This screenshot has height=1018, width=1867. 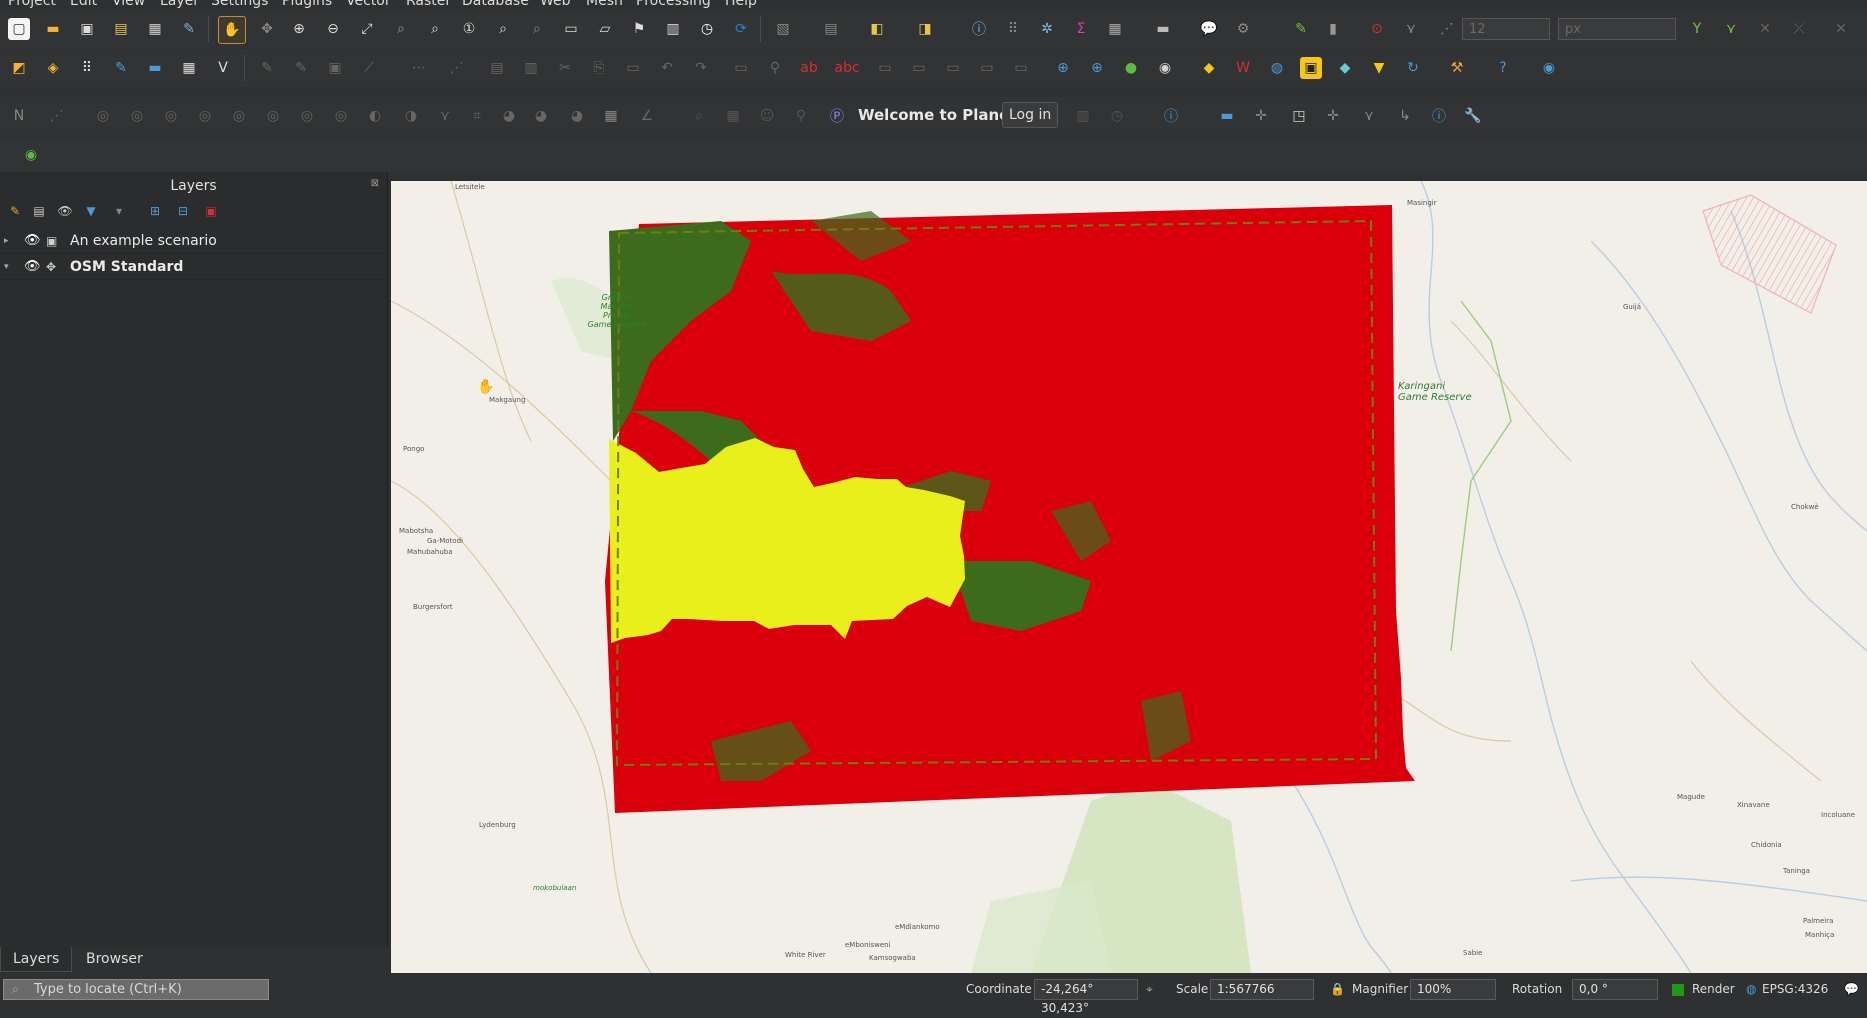 What do you see at coordinates (604, 4) in the screenshot?
I see `menu-mesh: Mesh` at bounding box center [604, 4].